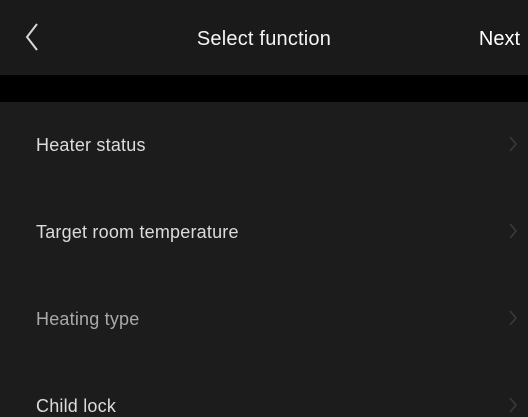 The height and width of the screenshot is (417, 528). Describe the element at coordinates (76, 406) in the screenshot. I see `list-item-label: Child lock` at that location.